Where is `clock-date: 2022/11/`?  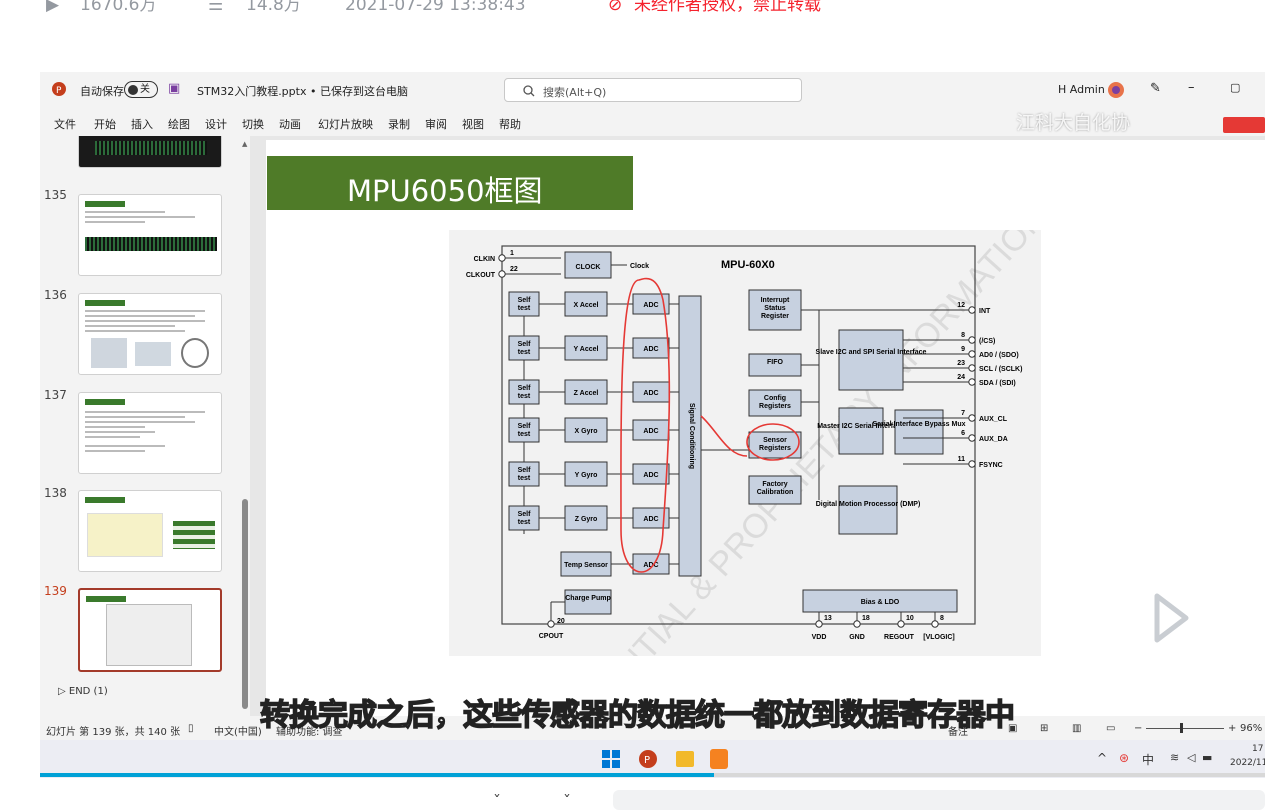
clock-date: 2022/11/ is located at coordinates (1247, 763).